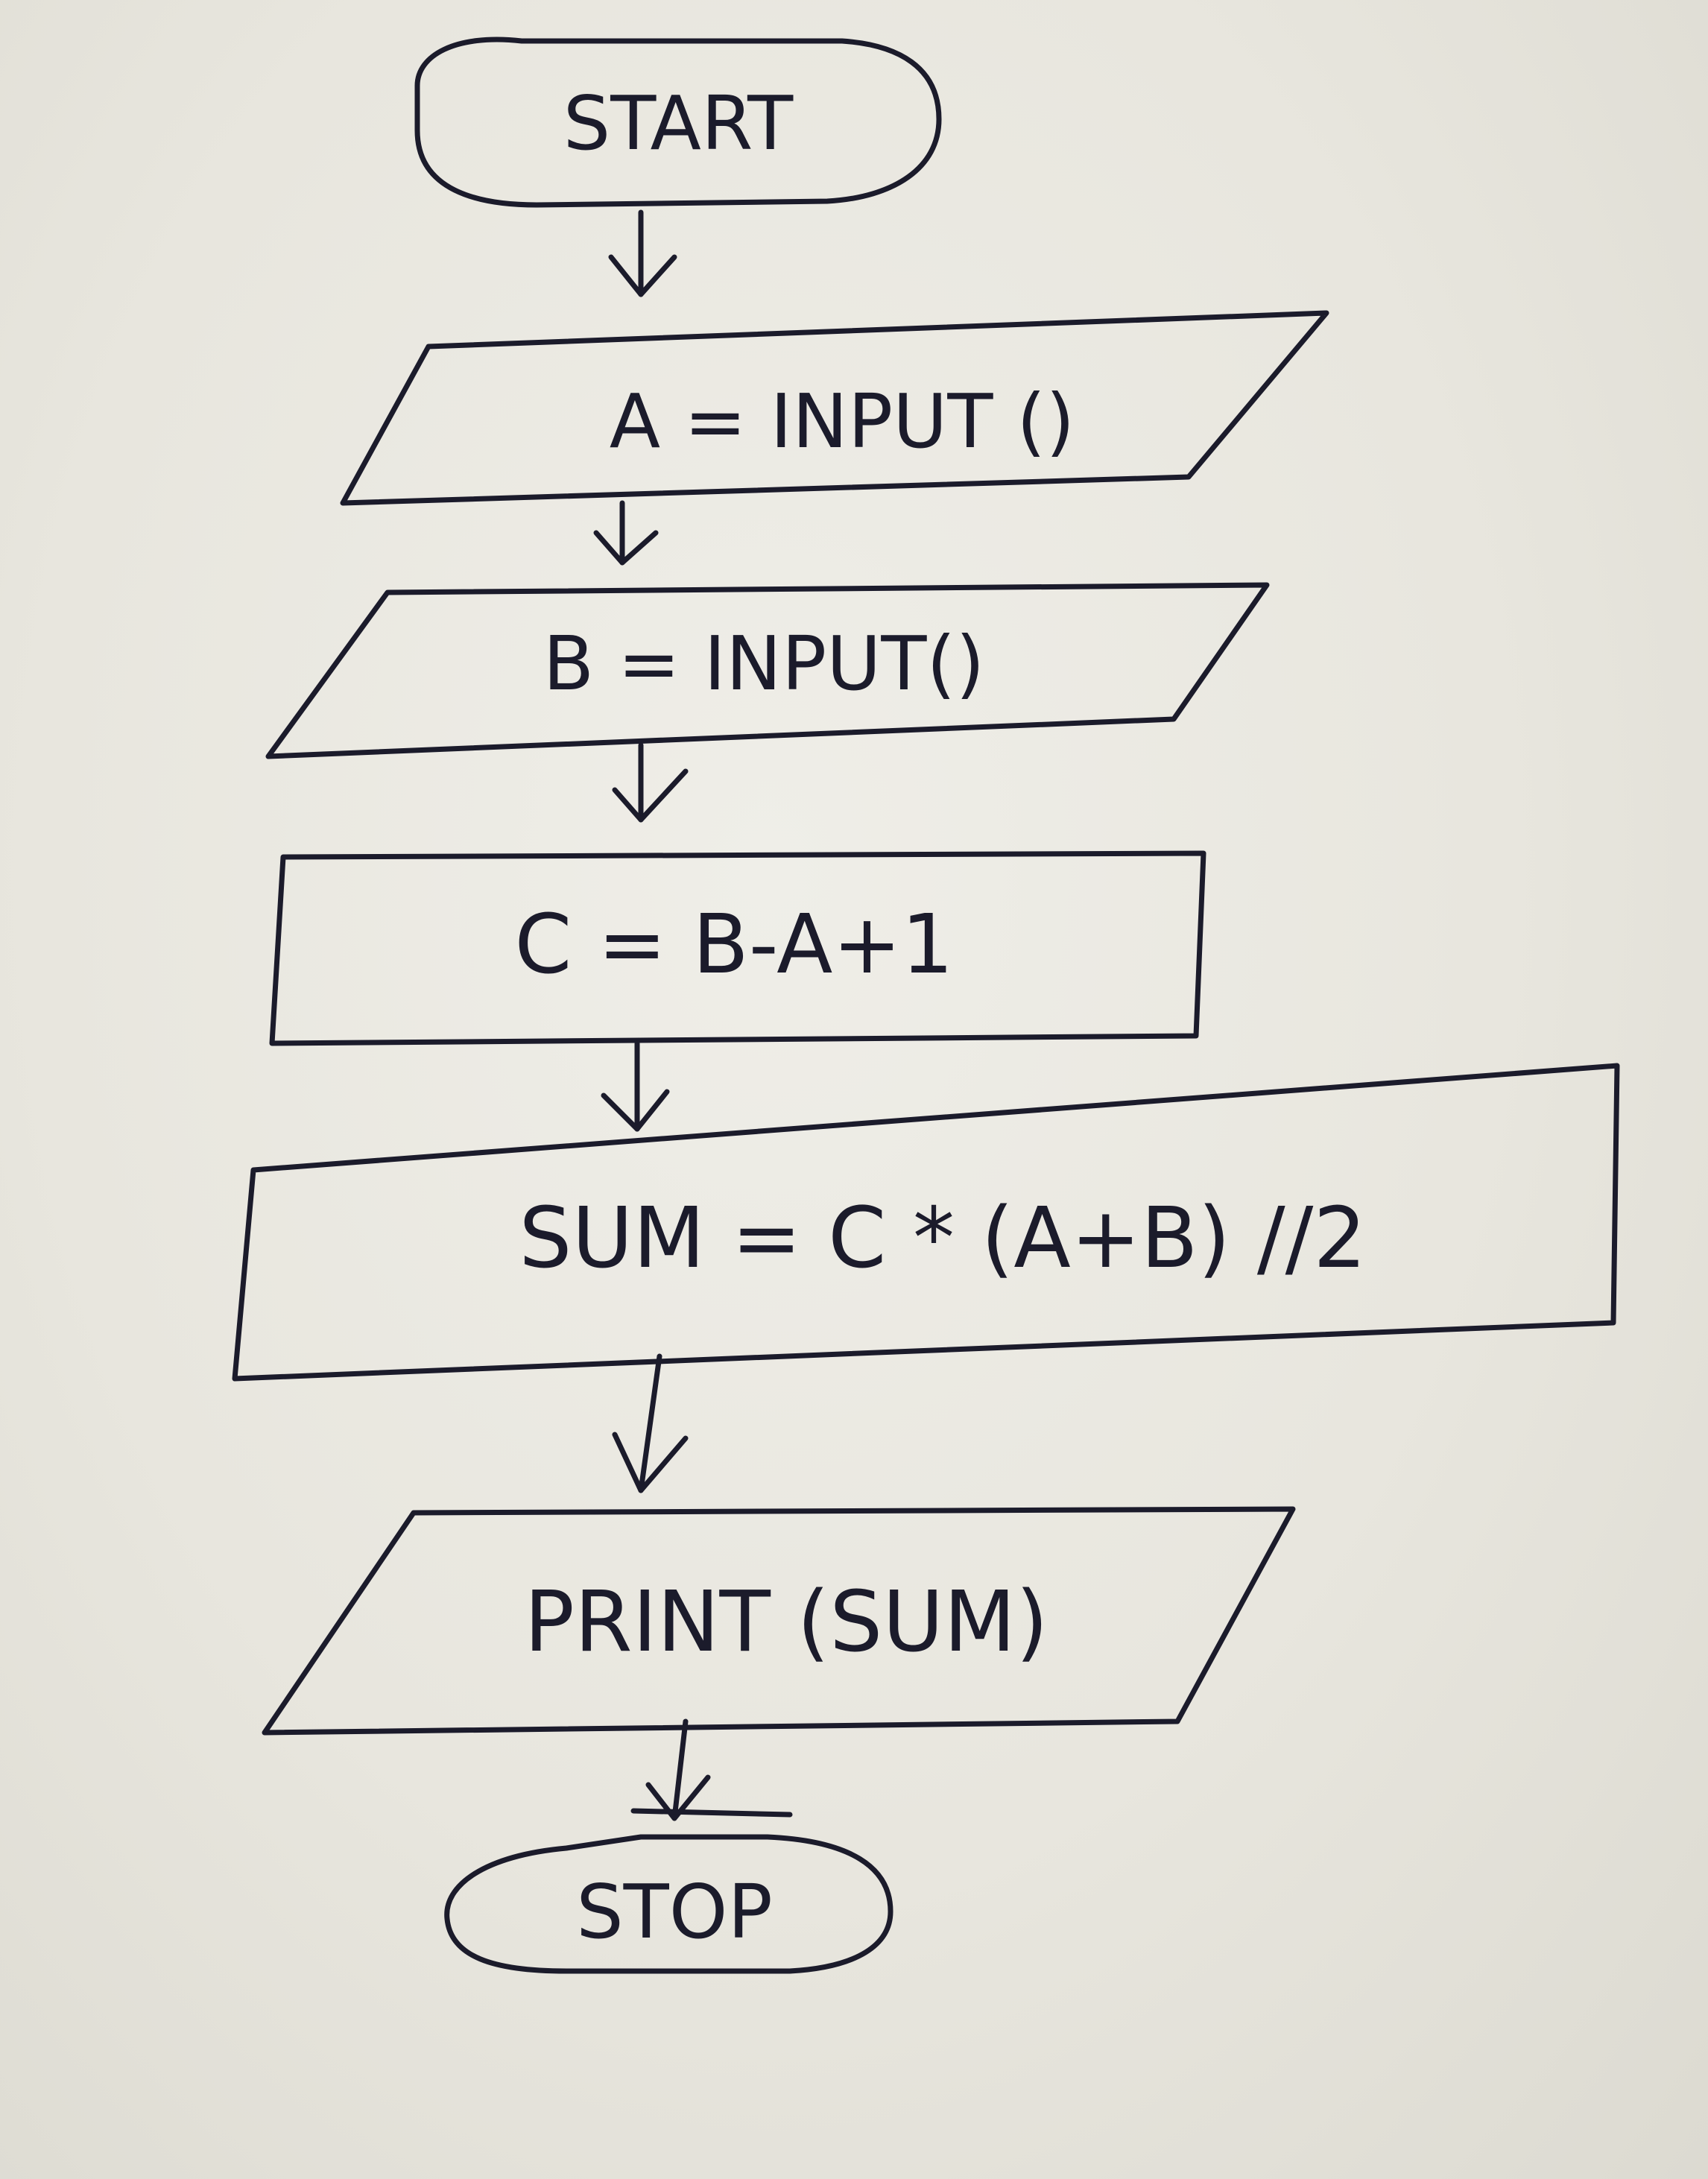 Image resolution: width=1708 pixels, height=2179 pixels. What do you see at coordinates (650, 1423) in the screenshot?
I see `arrow-calc-sum-to-print` at bounding box center [650, 1423].